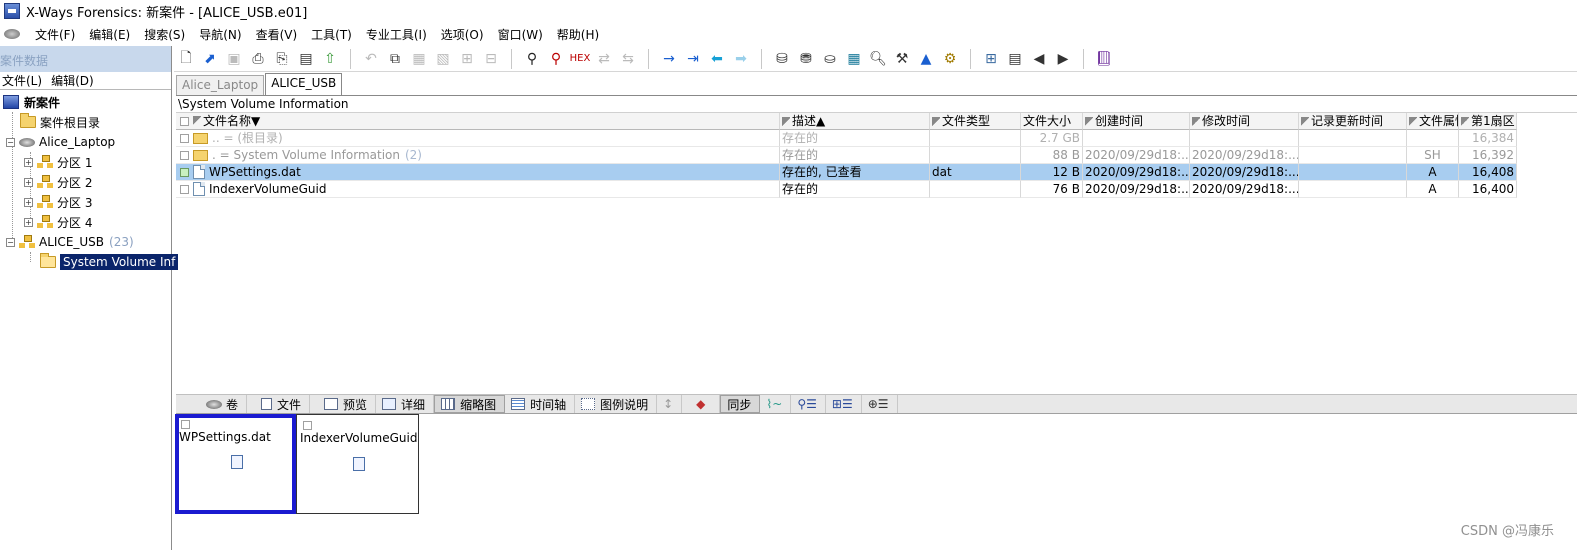 The height and width of the screenshot is (550, 1577). I want to click on tab-thumbnails: 缩略图, so click(470, 404).